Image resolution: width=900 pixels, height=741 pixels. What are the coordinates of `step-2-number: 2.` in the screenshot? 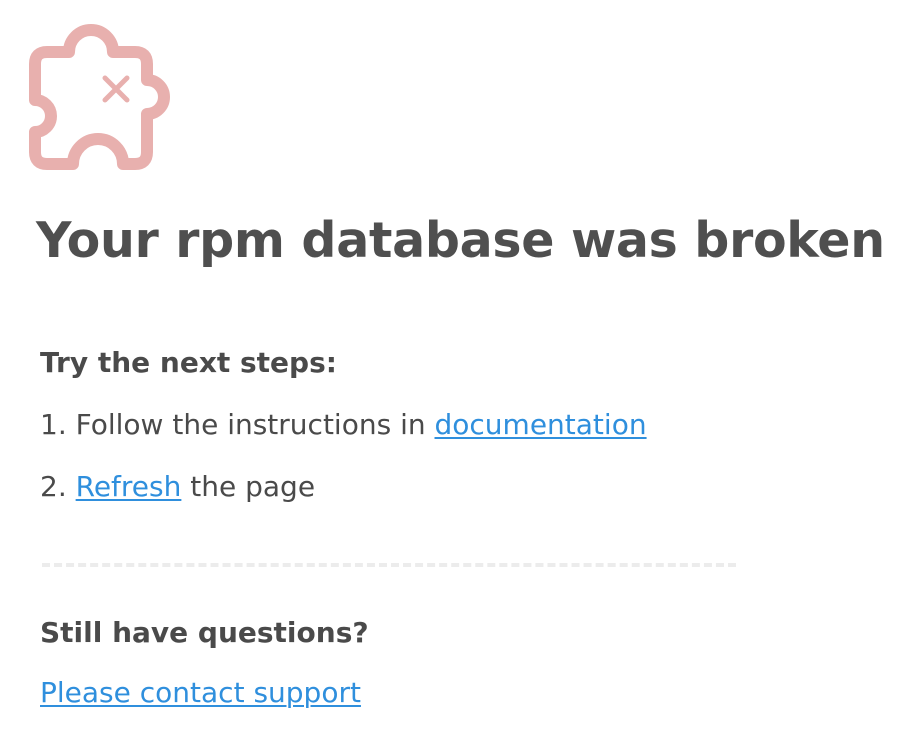 It's located at (58, 486).